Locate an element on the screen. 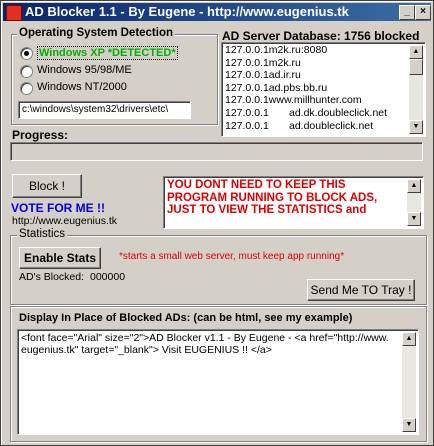  send-to-tray-button: Send Me TO Tray ! is located at coordinates (361, 290).